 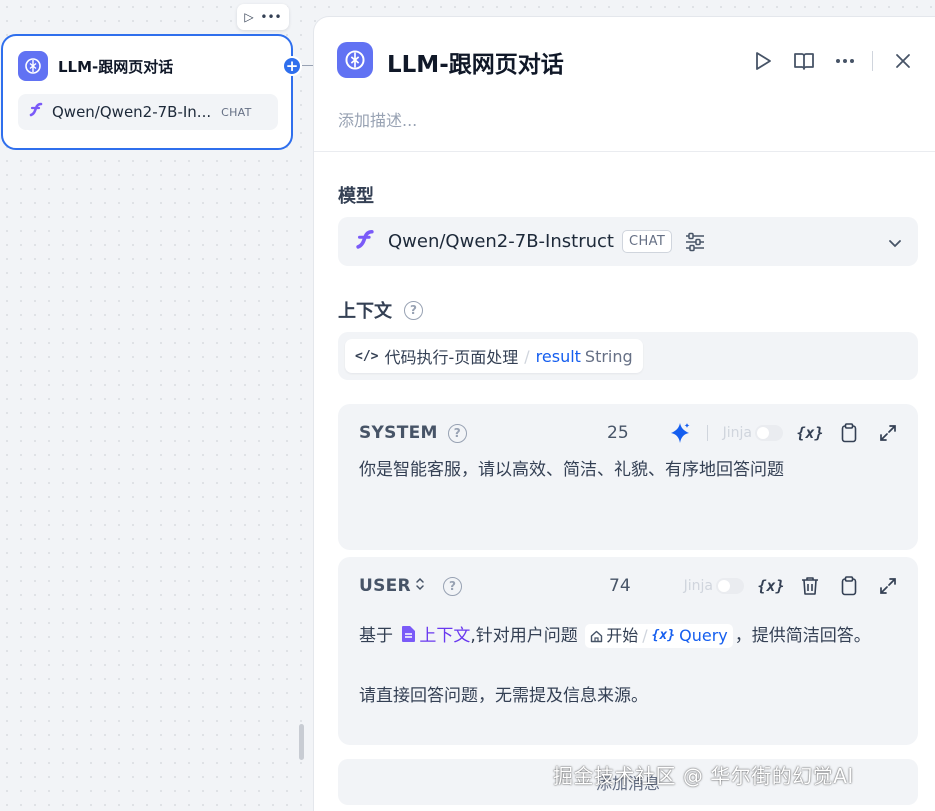 I want to click on actions-divider, so click(x=872, y=61).